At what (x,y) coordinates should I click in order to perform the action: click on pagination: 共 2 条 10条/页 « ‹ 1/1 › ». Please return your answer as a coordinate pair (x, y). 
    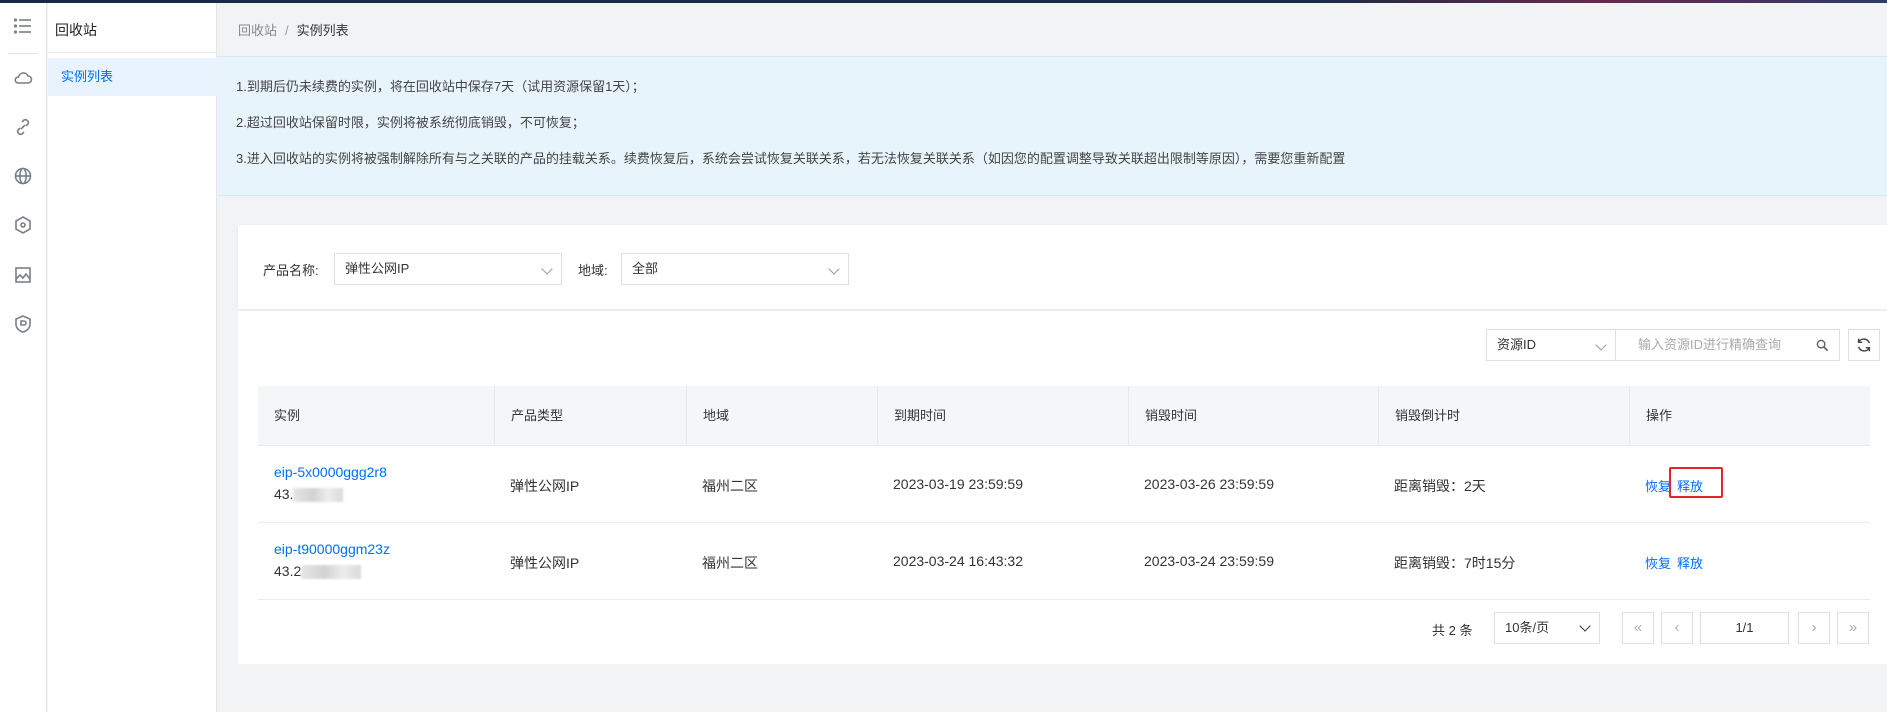
    Looking at the image, I should click on (1659, 628).